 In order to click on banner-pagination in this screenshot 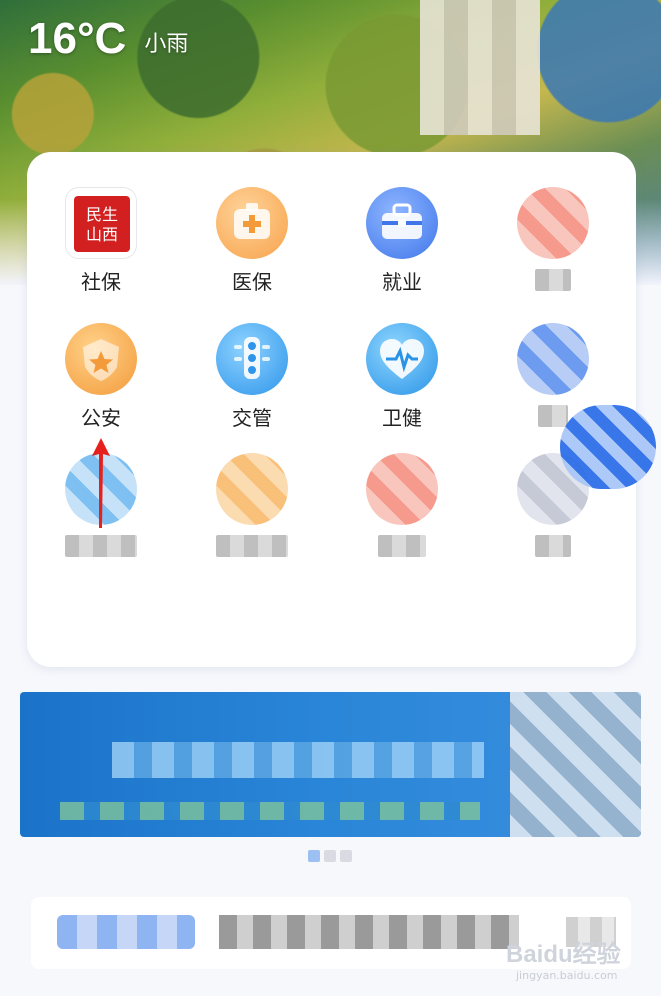, I will do `click(330, 856)`.